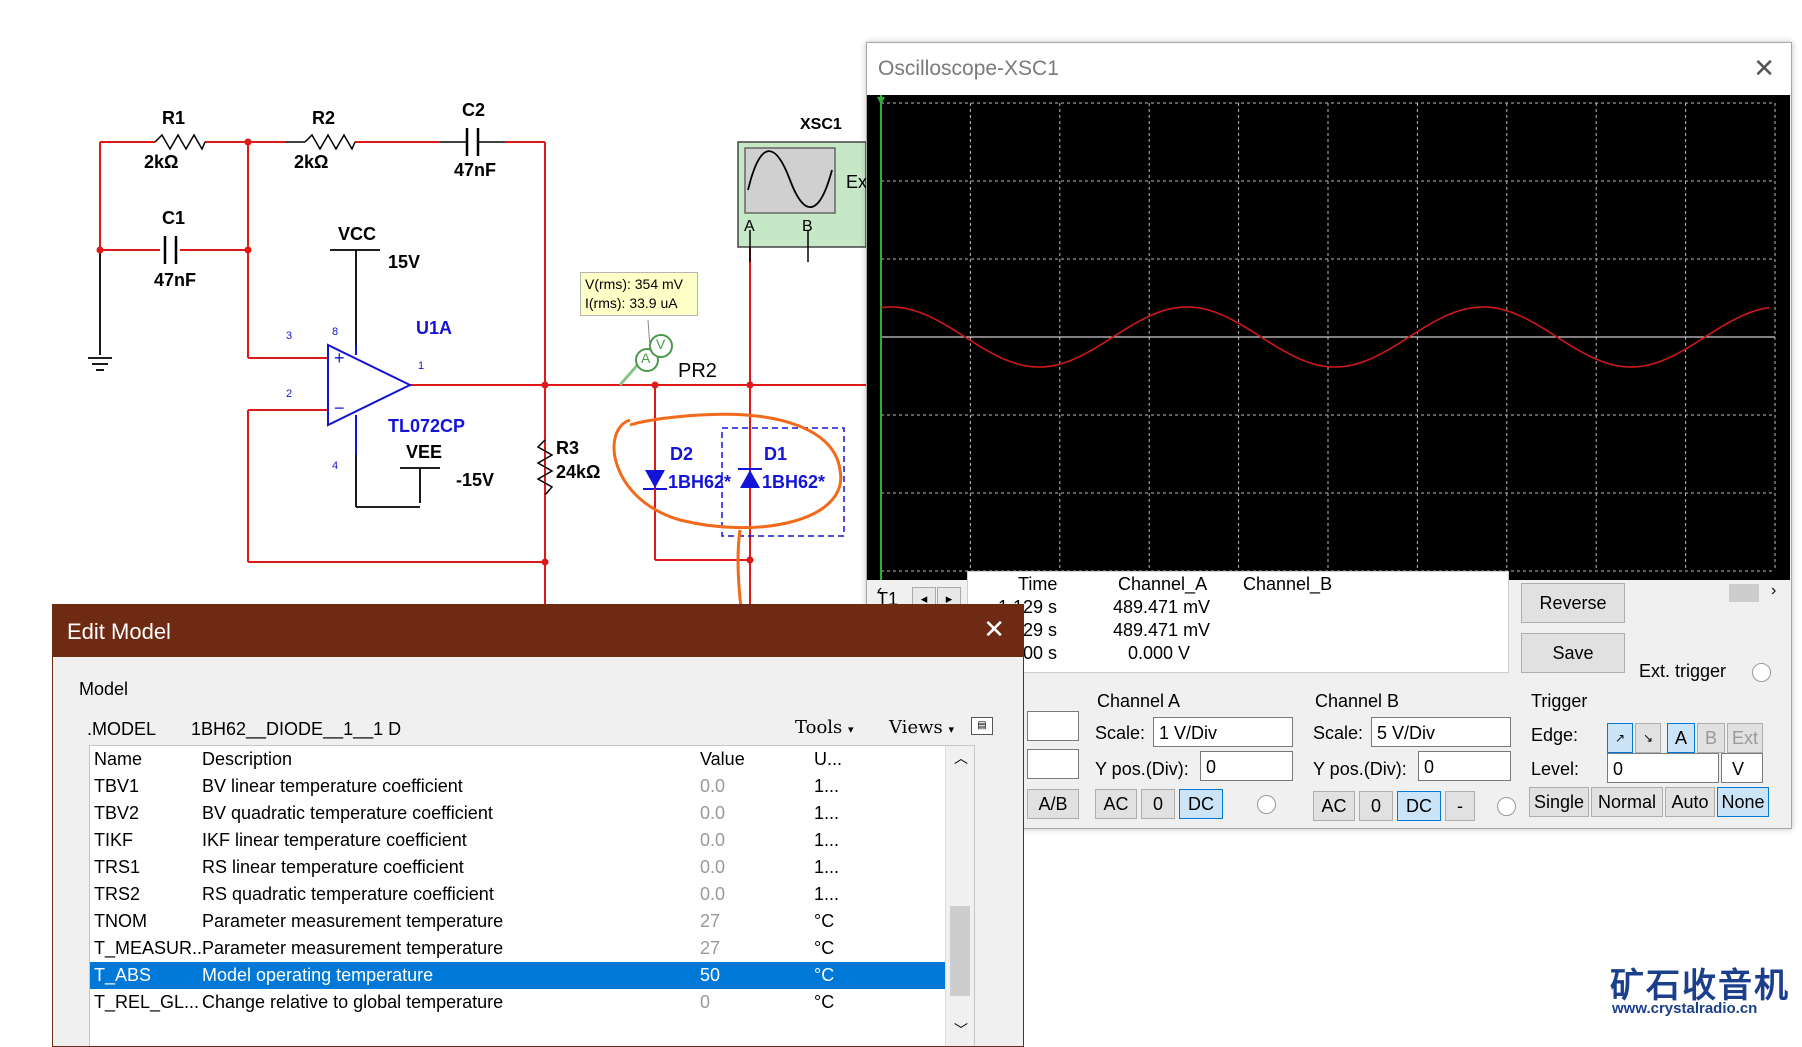  Describe the element at coordinates (333, 867) in the screenshot. I see `param-description: RS linear temperature coefficient` at that location.